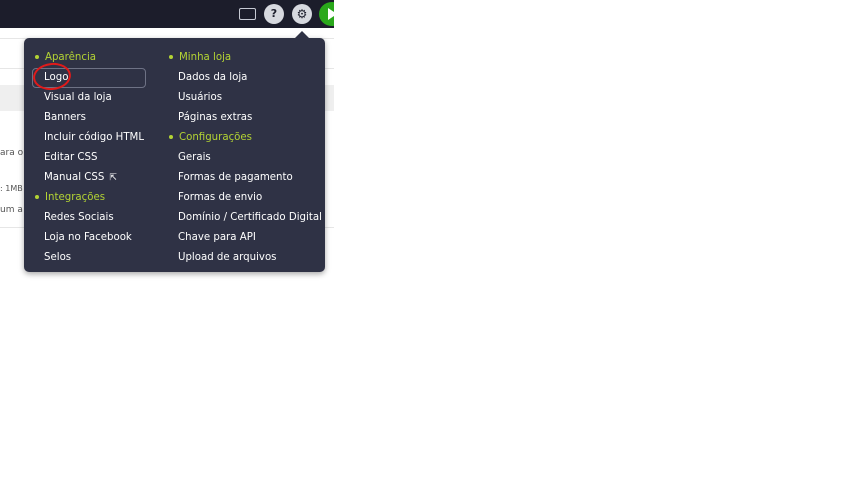 This screenshot has height=478, width=850. I want to click on menu-item-incluir-codigo-html: Incluir código HTML, so click(101, 138).